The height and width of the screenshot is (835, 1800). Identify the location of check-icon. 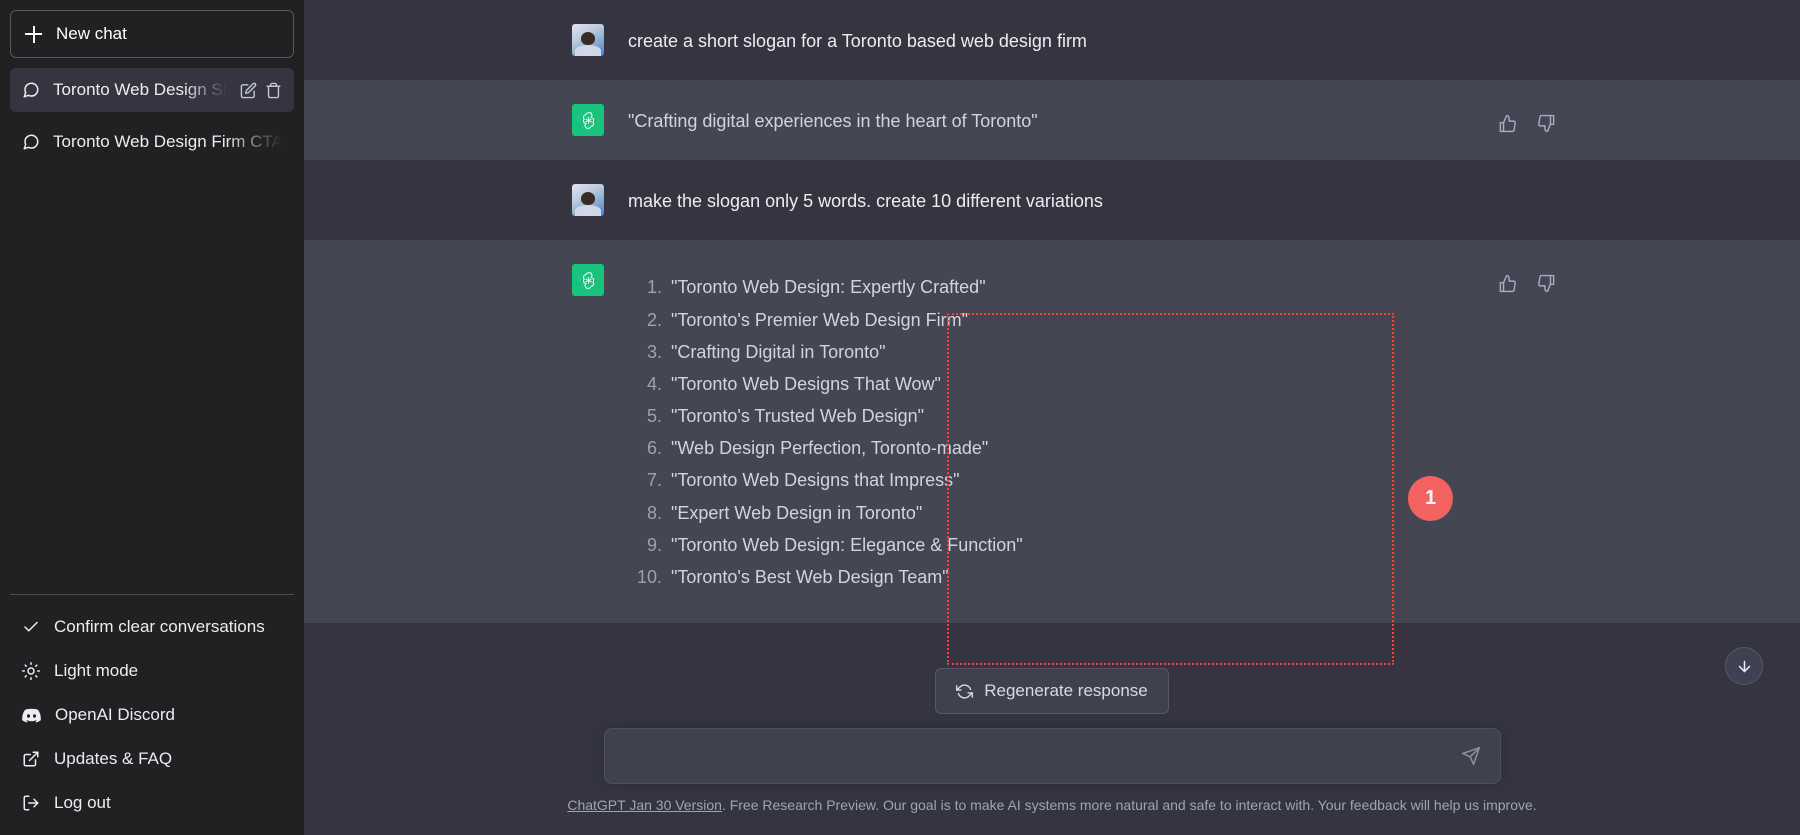
(31, 627).